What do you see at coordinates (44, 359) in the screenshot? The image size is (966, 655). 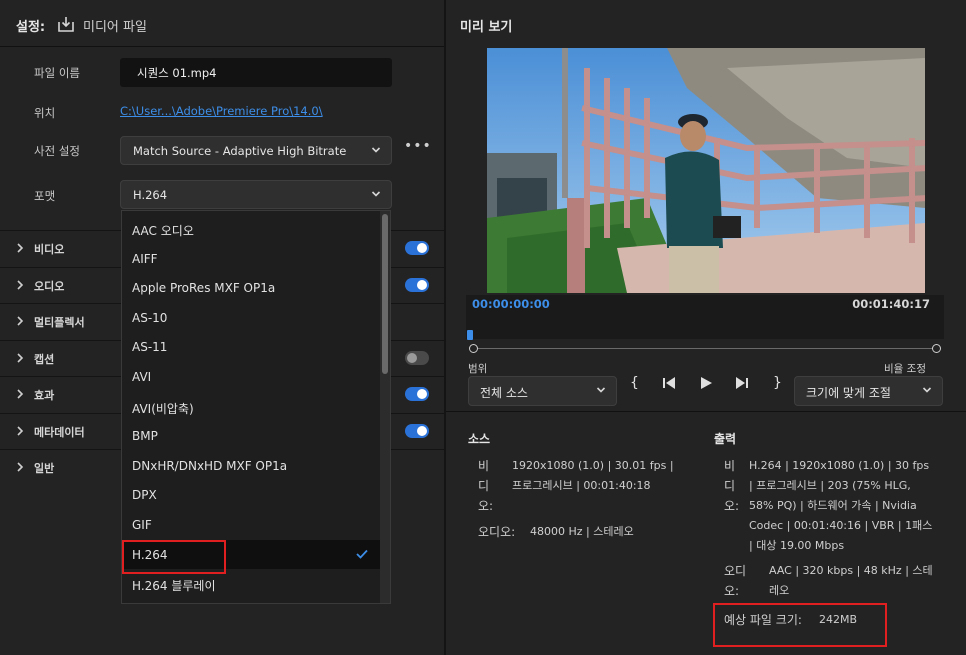 I see `section-label: 캡션` at bounding box center [44, 359].